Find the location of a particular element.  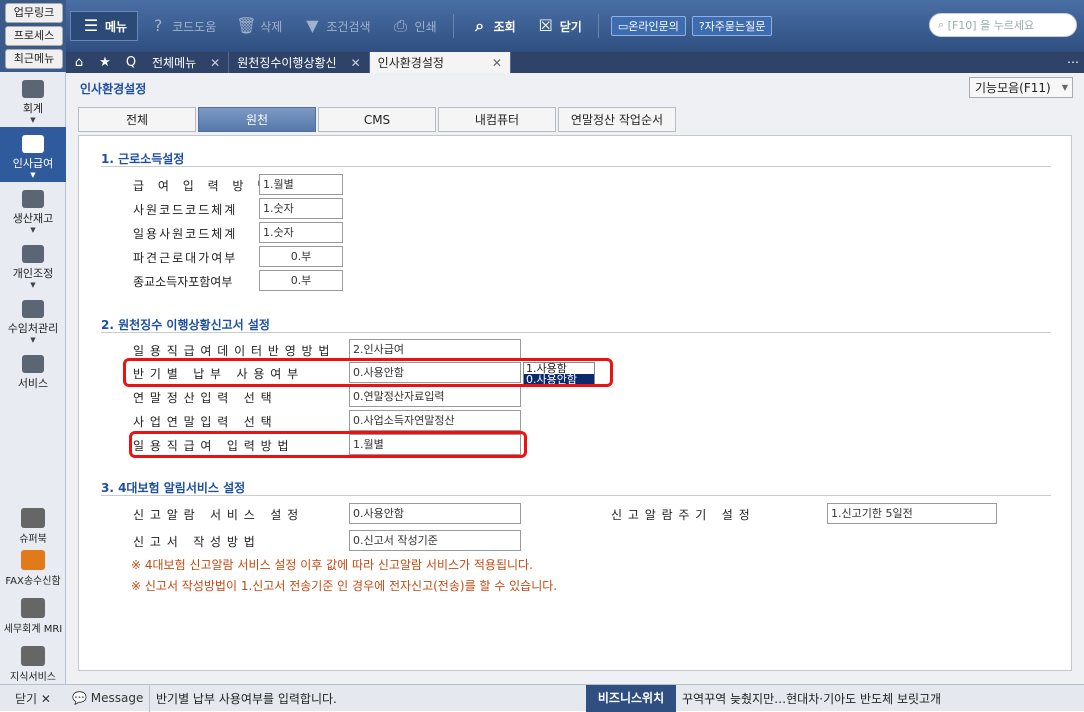

sidebar-item-label: 수임처관리 is located at coordinates (33, 328).